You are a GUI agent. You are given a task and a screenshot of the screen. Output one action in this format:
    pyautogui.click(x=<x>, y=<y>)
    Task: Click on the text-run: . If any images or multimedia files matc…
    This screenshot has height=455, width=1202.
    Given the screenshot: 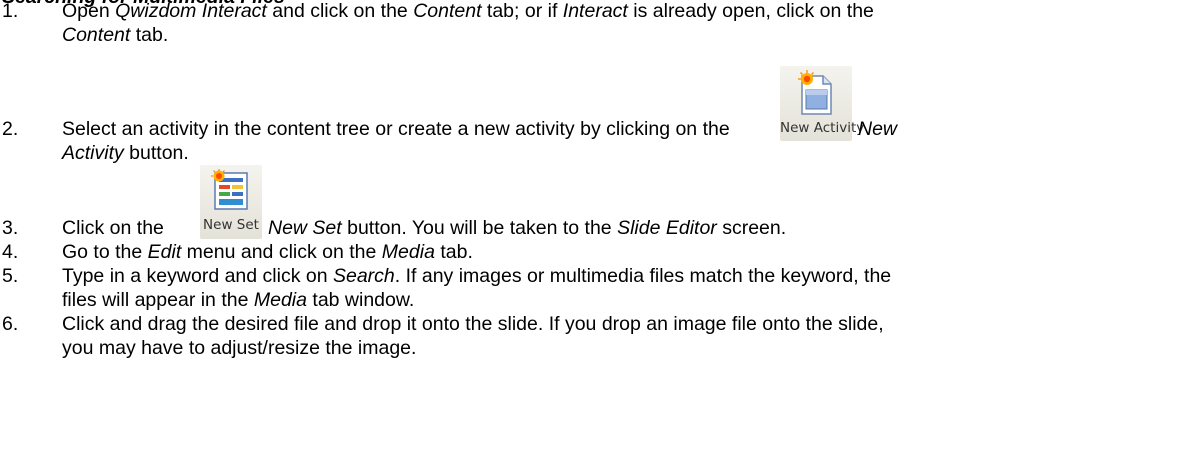 What is the action you would take?
    pyautogui.click(x=643, y=276)
    